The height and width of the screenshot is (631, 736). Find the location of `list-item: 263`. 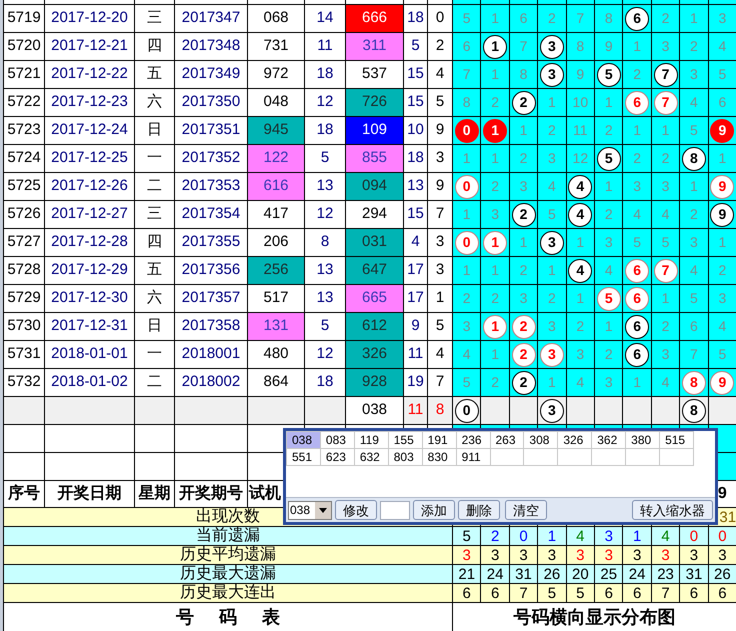

list-item: 263 is located at coordinates (507, 440).